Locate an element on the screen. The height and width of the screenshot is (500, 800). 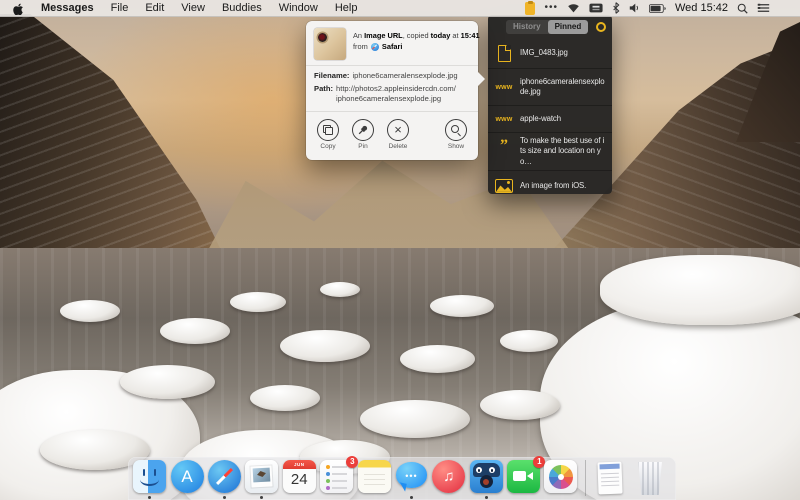
path-label: Path: is located at coordinates (323, 88).